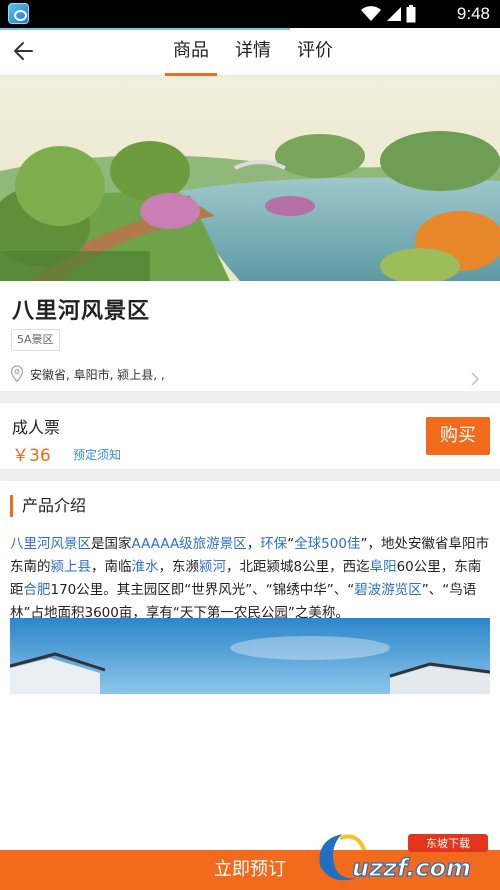  I want to click on header: 商品 详情 评价, so click(250, 52).